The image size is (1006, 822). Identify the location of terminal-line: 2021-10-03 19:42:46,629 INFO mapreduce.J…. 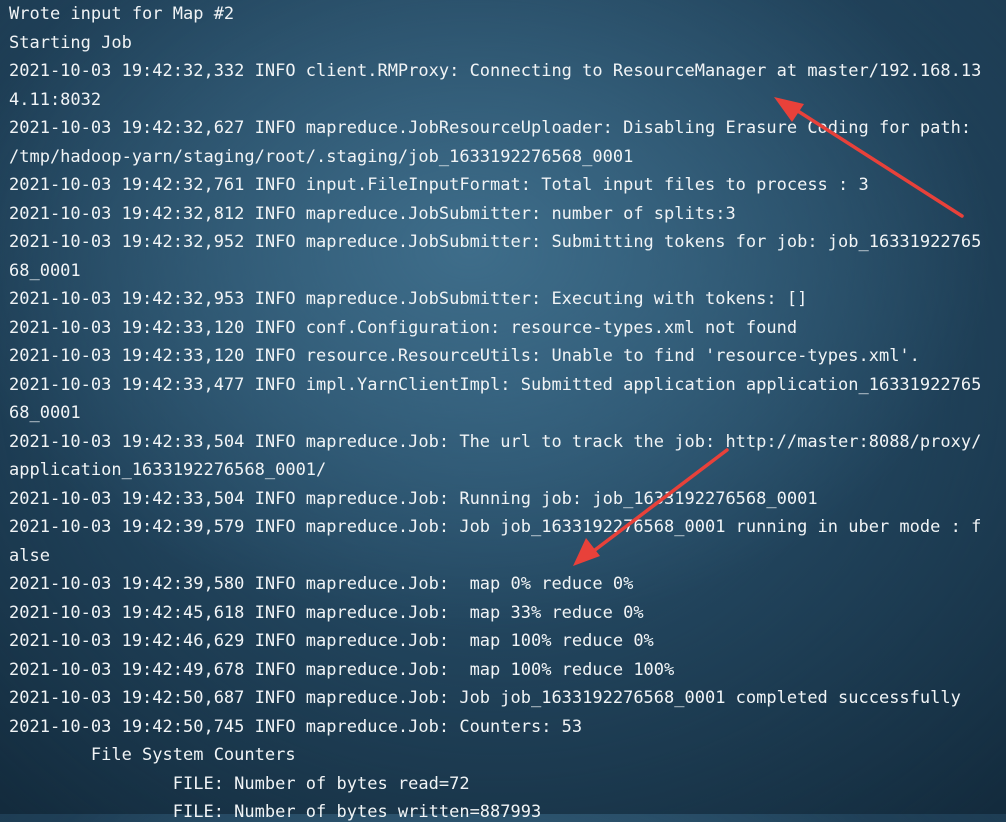
(331, 641).